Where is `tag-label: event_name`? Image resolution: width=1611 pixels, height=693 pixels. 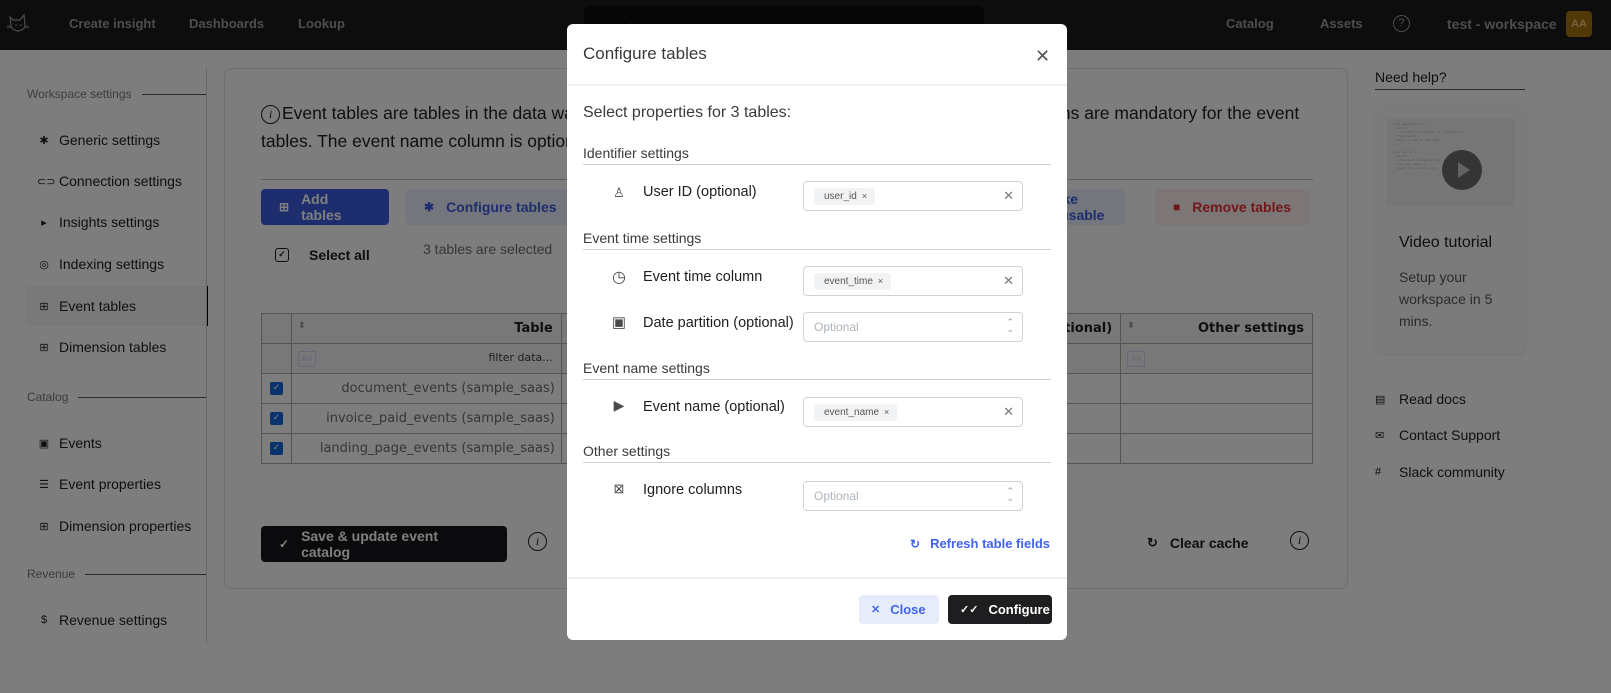
tag-label: event_name is located at coordinates (852, 412).